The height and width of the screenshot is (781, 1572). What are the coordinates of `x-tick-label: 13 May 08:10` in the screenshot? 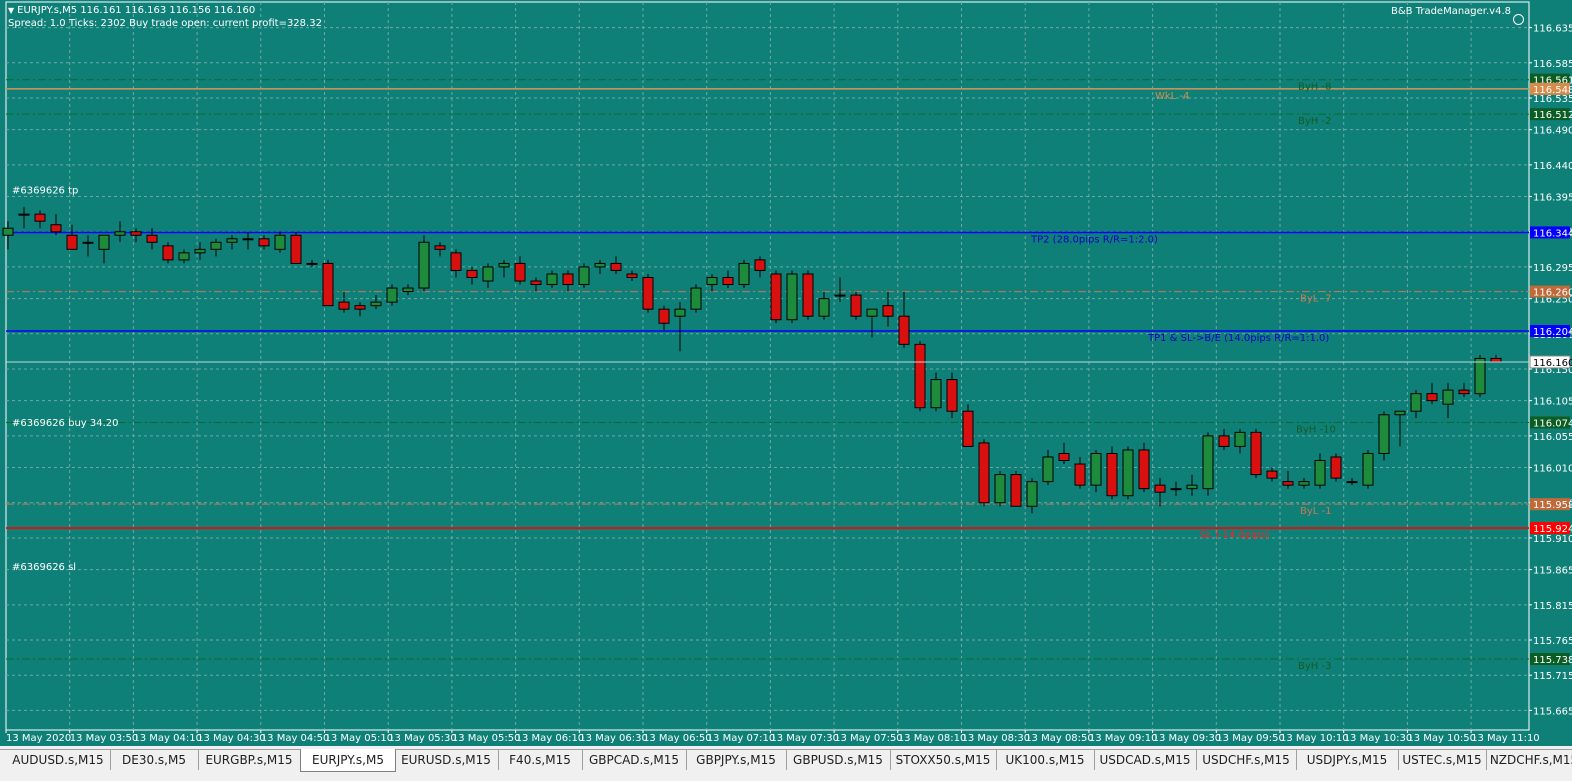 It's located at (932, 738).